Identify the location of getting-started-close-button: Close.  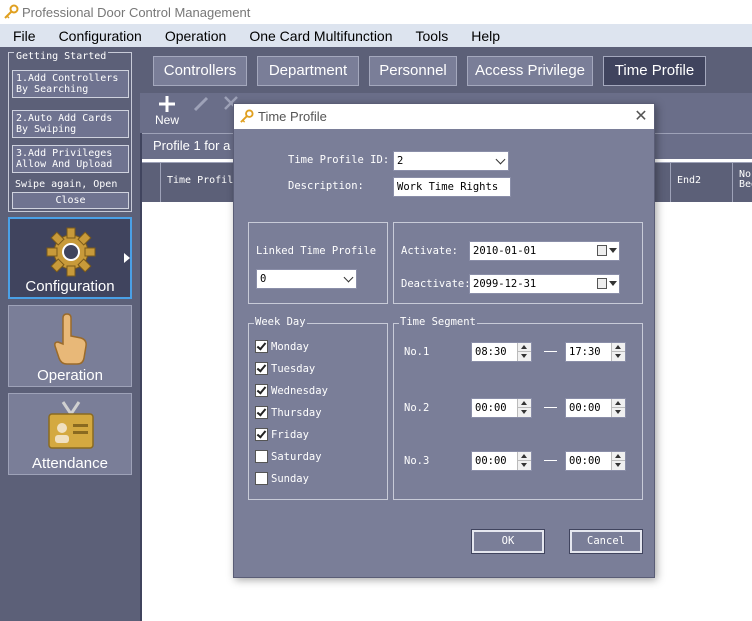
(70, 200).